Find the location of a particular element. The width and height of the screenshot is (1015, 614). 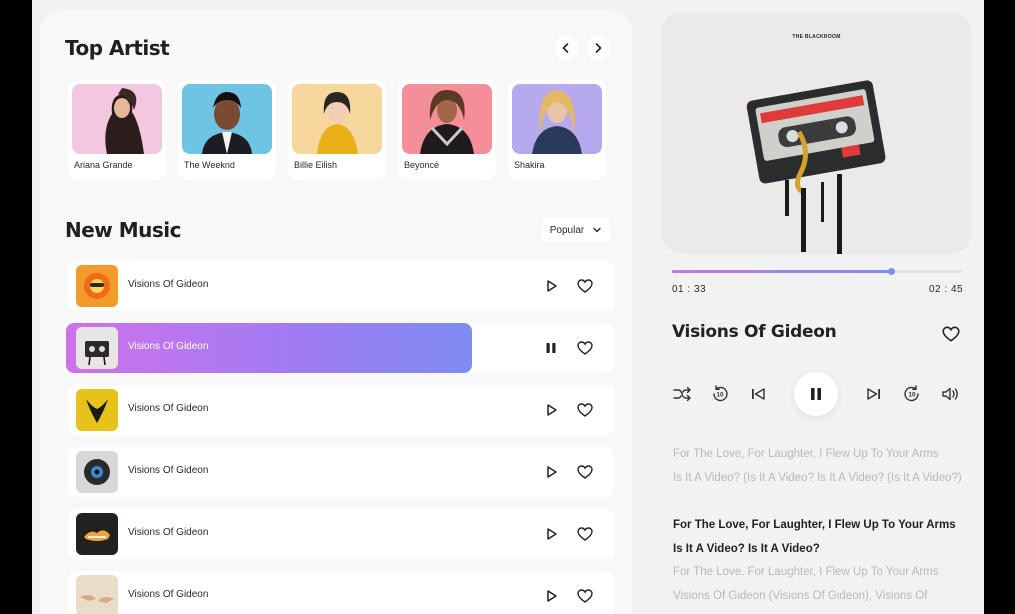

next-artist-button is located at coordinates (598, 48).